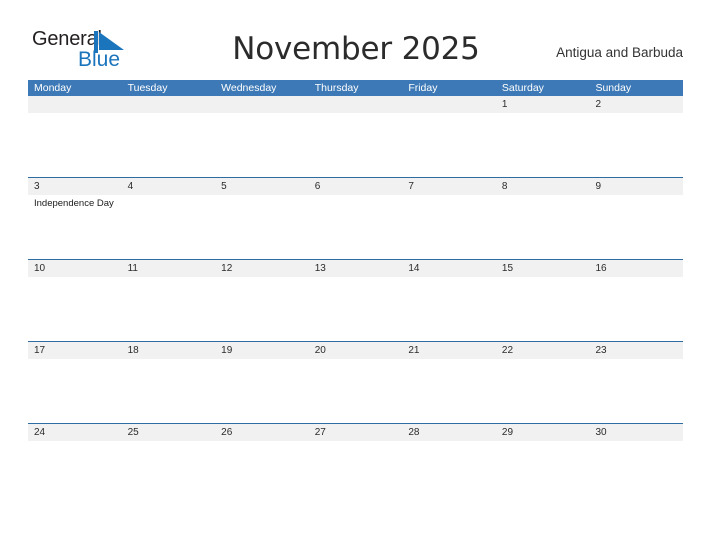 The height and width of the screenshot is (550, 712). Describe the element at coordinates (449, 350) in the screenshot. I see `day-number-21: 21` at that location.